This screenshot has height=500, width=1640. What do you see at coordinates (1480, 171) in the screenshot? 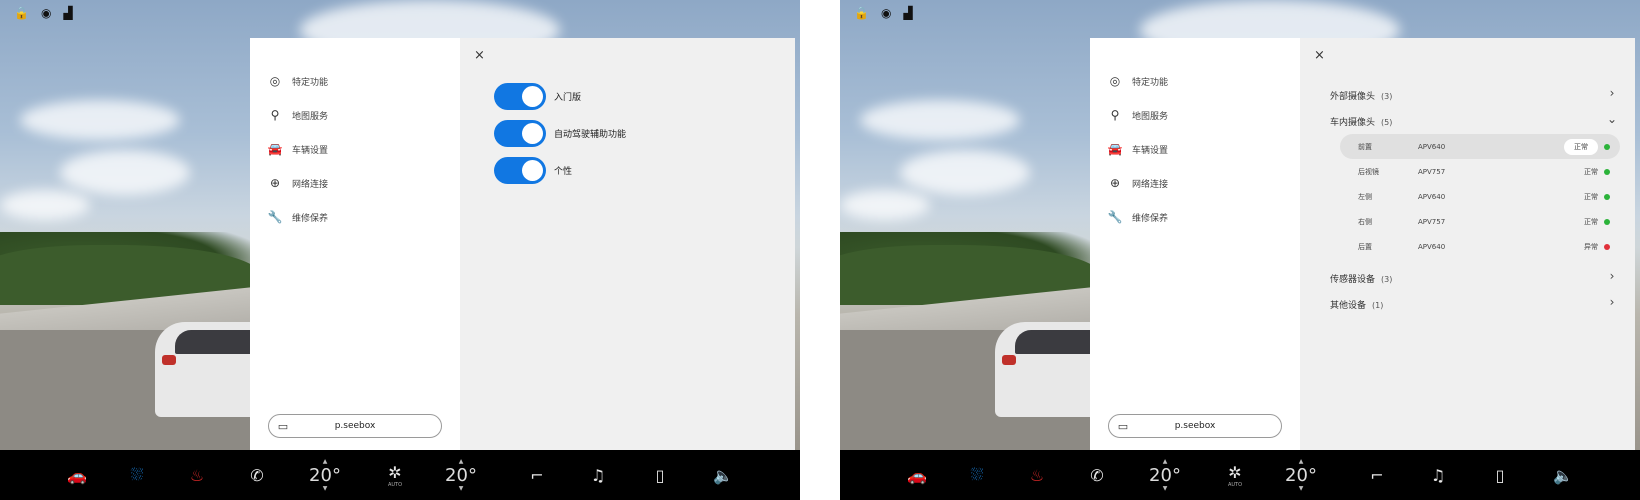
I see `list-item: 后视镜 APV757 正常` at bounding box center [1480, 171].